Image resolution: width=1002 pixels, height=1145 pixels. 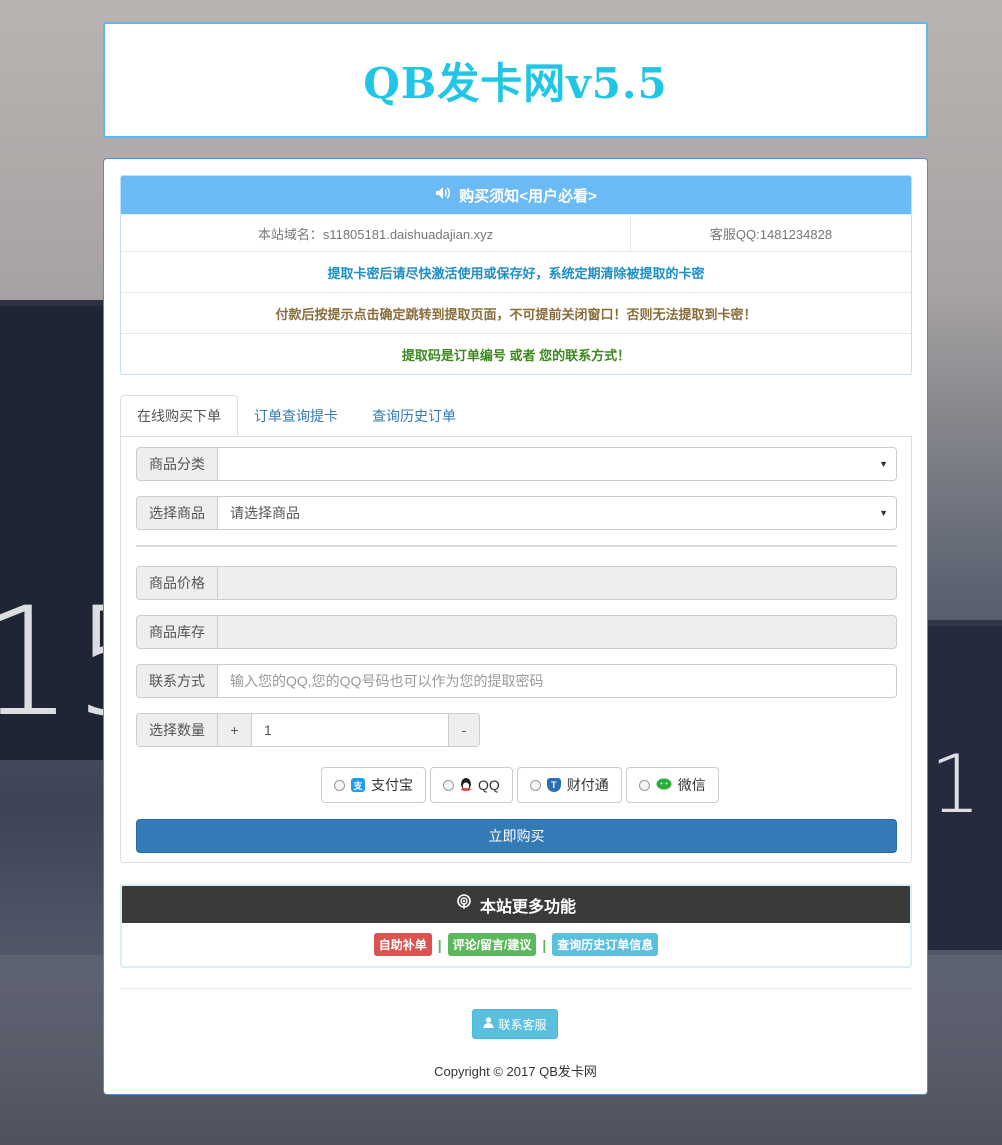 What do you see at coordinates (535, 785) in the screenshot?
I see `radio-tenpay` at bounding box center [535, 785].